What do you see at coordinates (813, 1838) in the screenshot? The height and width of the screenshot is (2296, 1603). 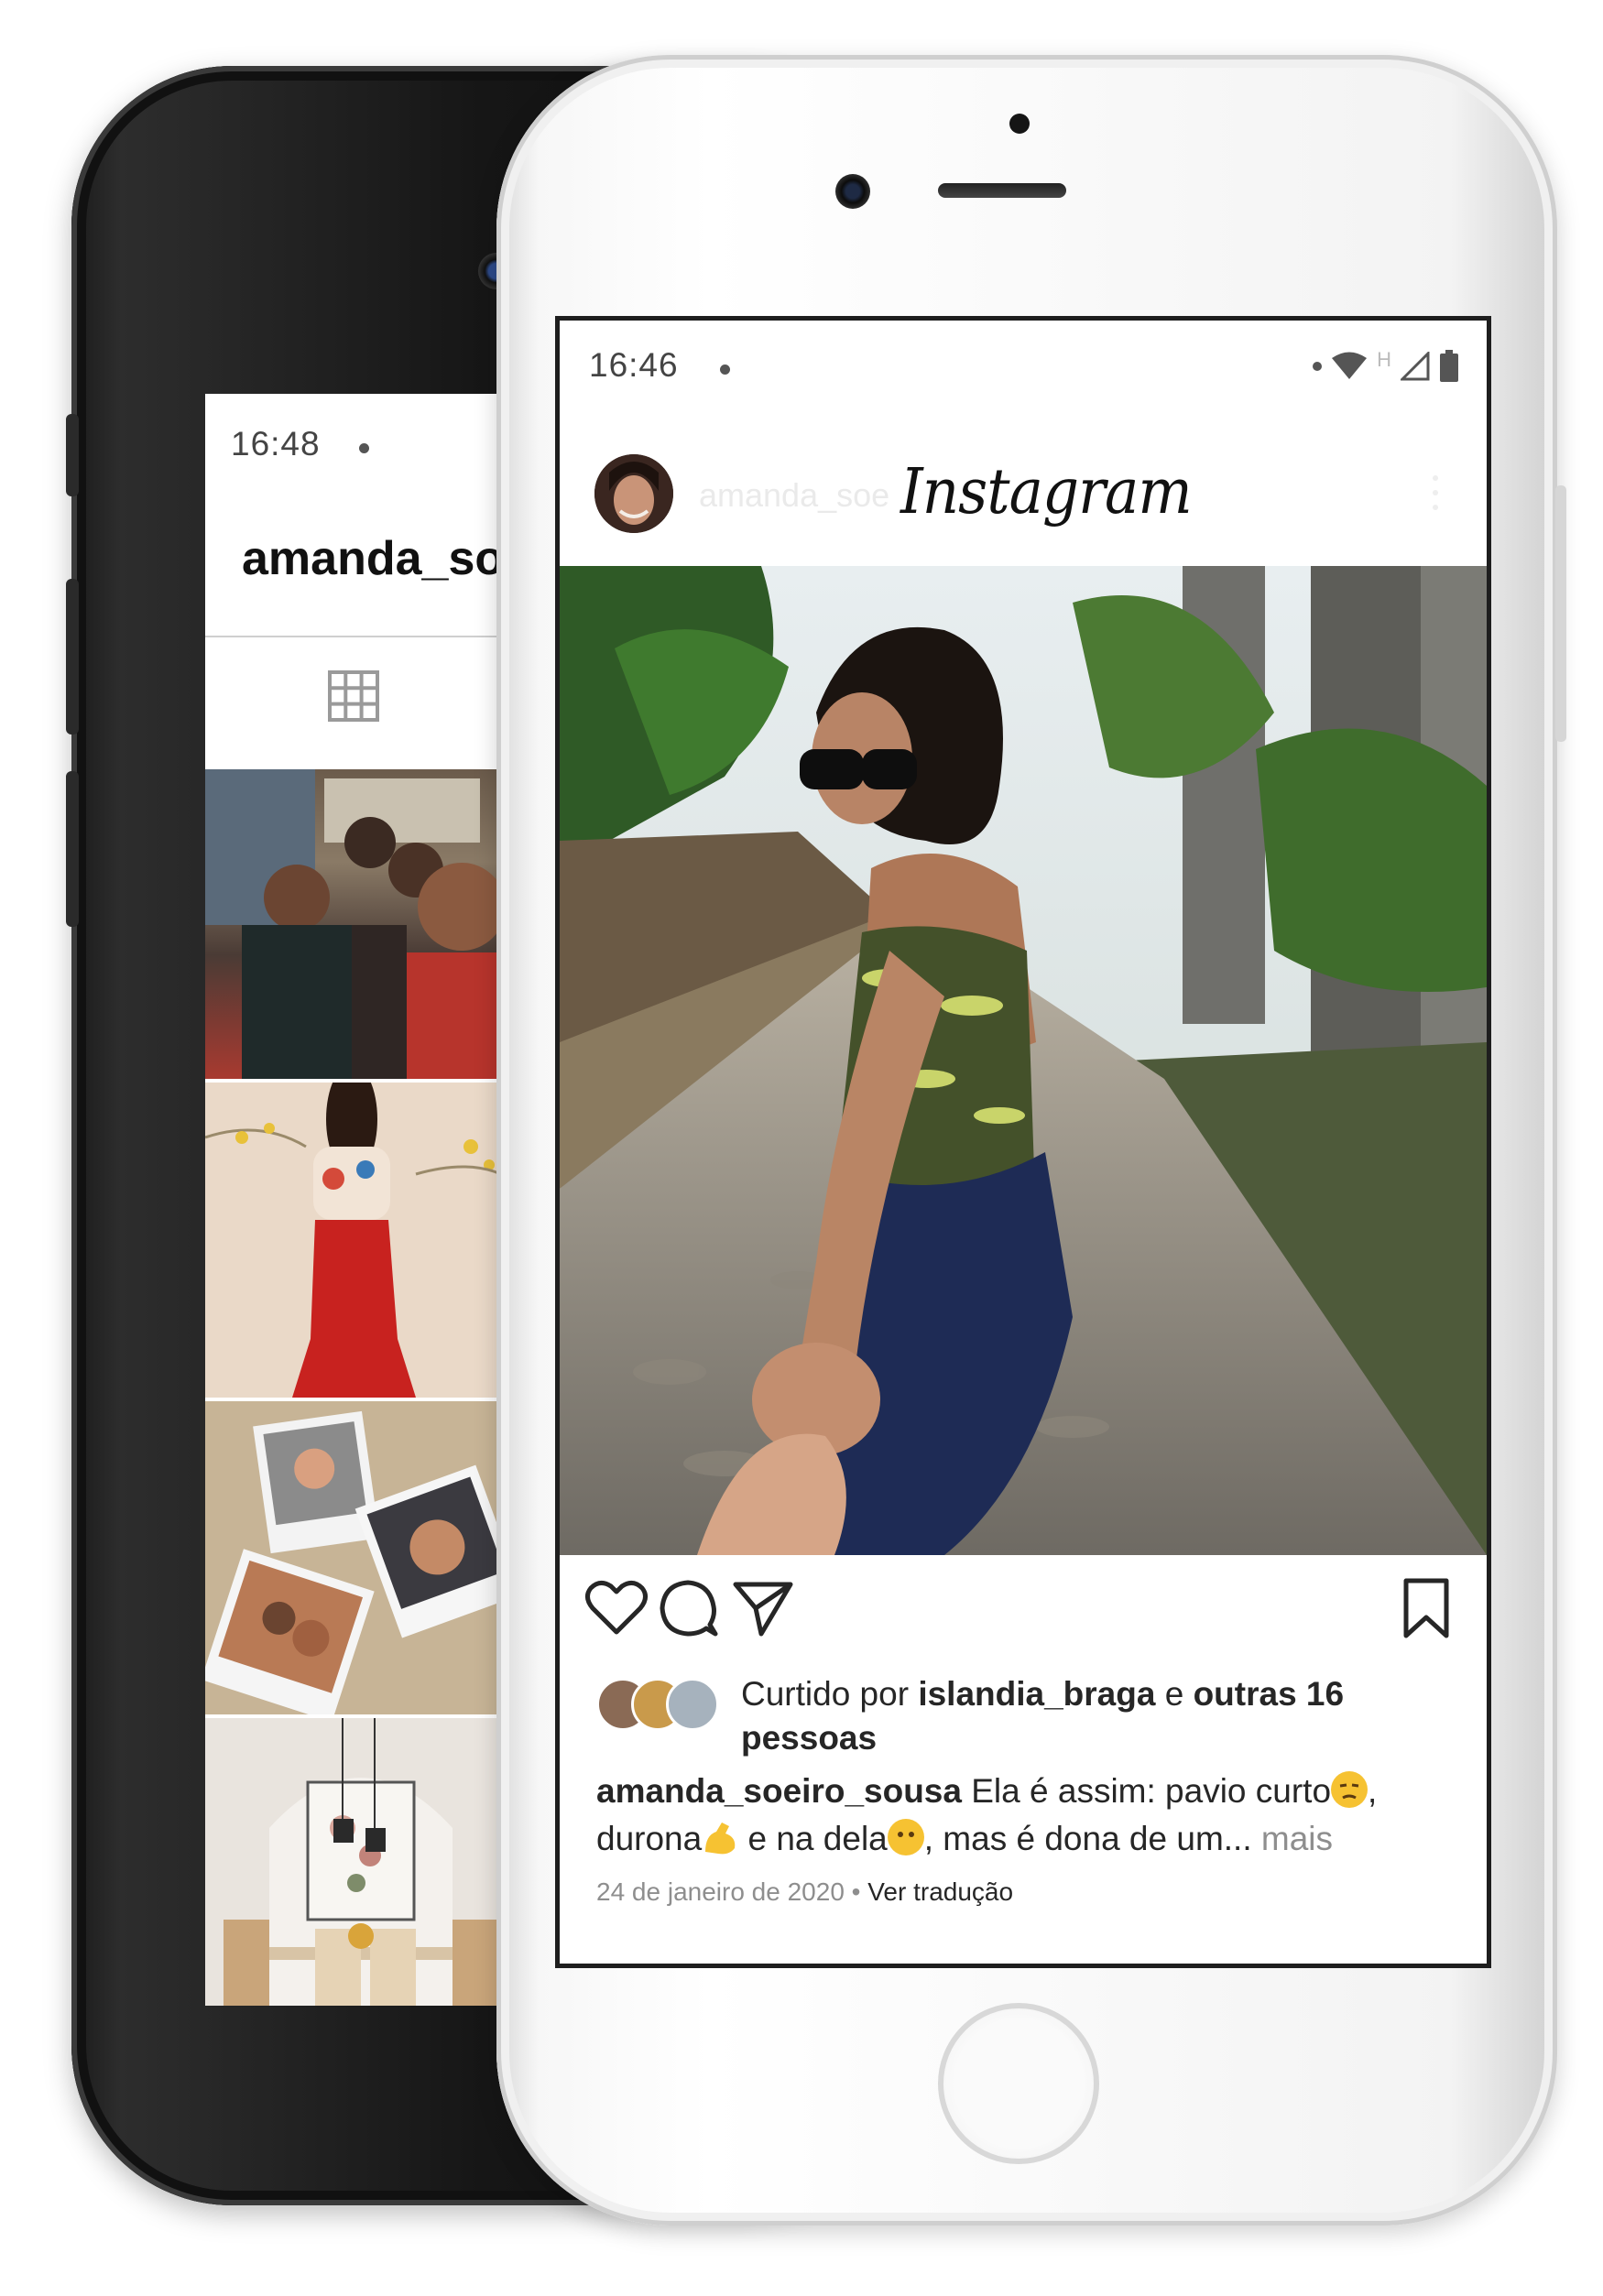 I see `caption-text: e na dela` at bounding box center [813, 1838].